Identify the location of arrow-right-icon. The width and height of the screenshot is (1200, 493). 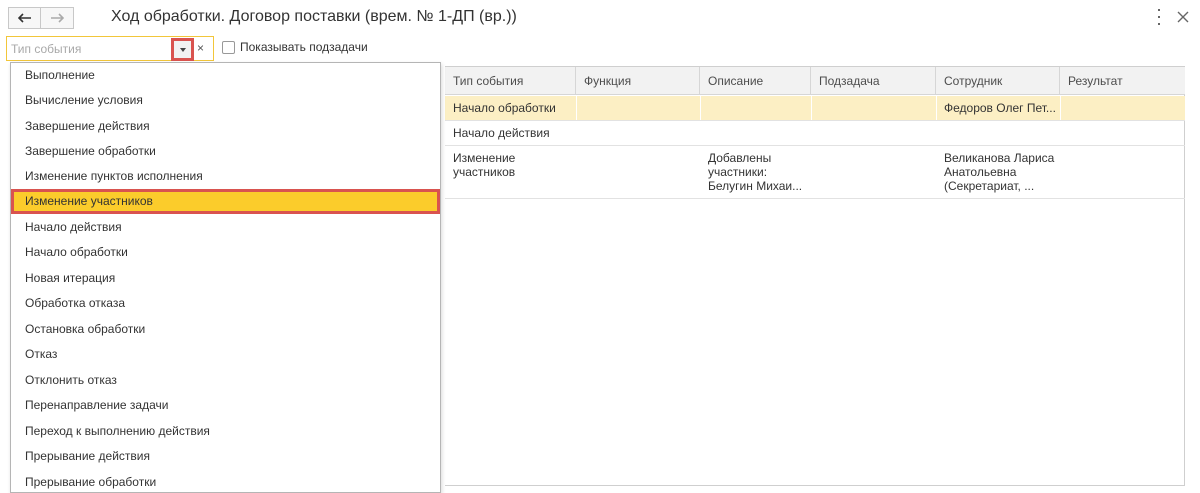
(57, 18).